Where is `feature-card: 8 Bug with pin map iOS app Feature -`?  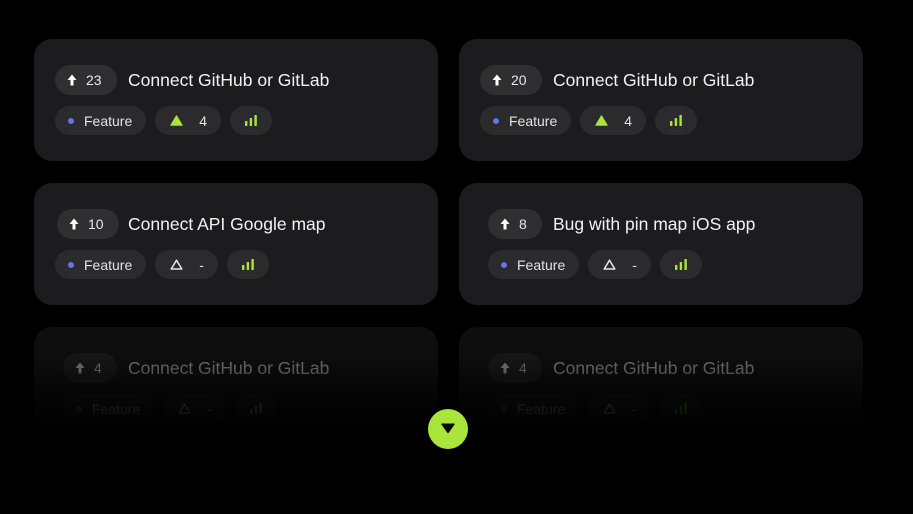 feature-card: 8 Bug with pin map iOS app Feature - is located at coordinates (661, 244).